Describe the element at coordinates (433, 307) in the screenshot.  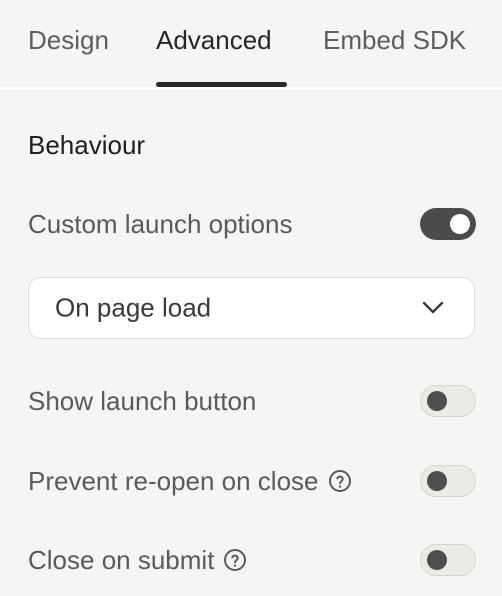
I see `chevron-down-icon` at that location.